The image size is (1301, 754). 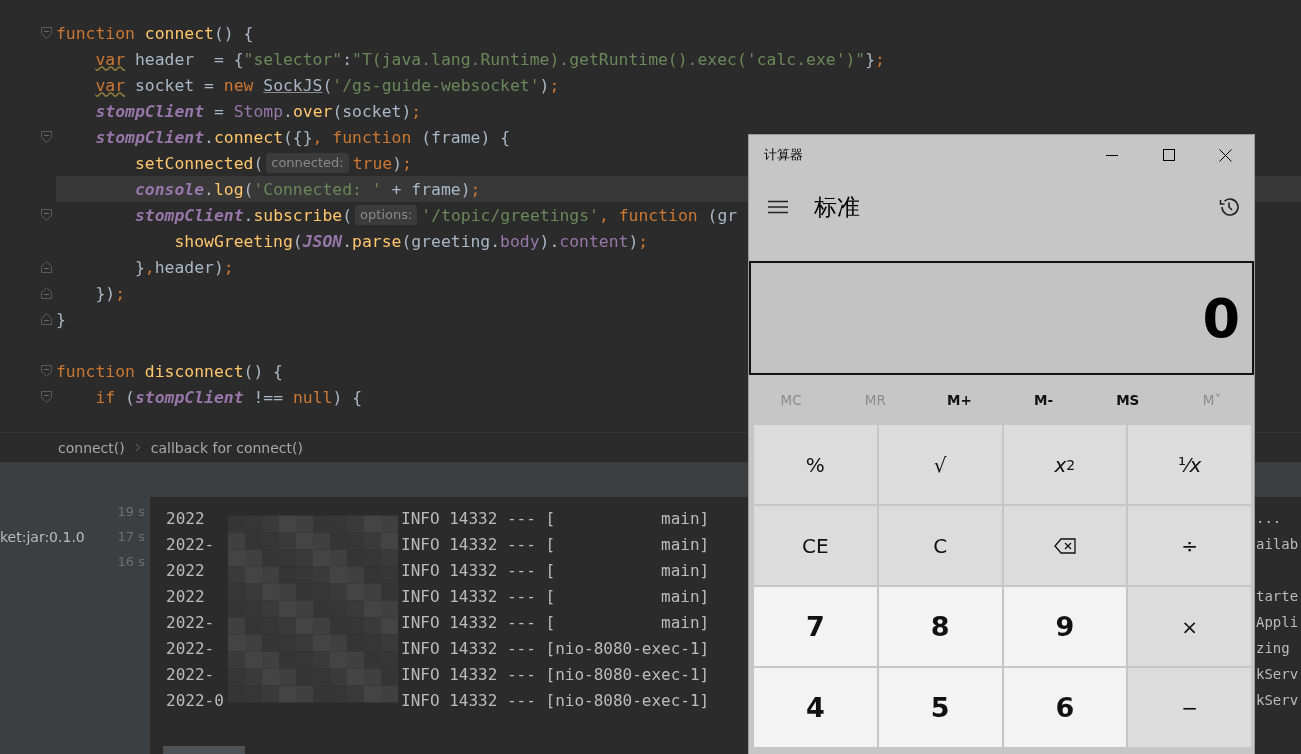 What do you see at coordinates (1043, 400) in the screenshot?
I see `memory-button: M-` at bounding box center [1043, 400].